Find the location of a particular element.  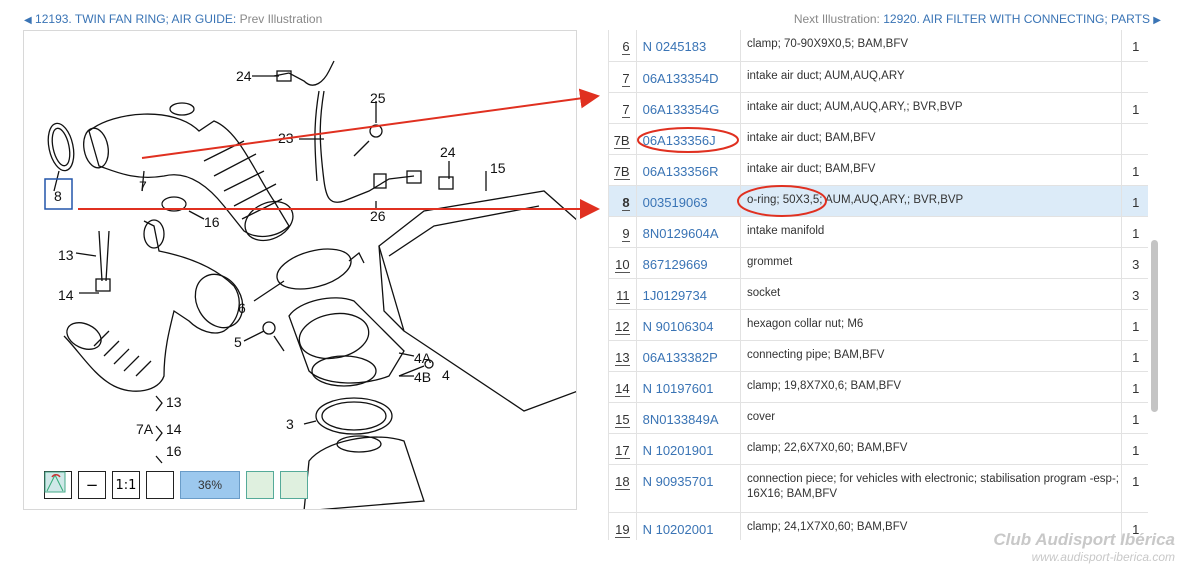

next-illustration-title: AIR FILTER WITH CONNECTING; PARTS is located at coordinates (1036, 19).